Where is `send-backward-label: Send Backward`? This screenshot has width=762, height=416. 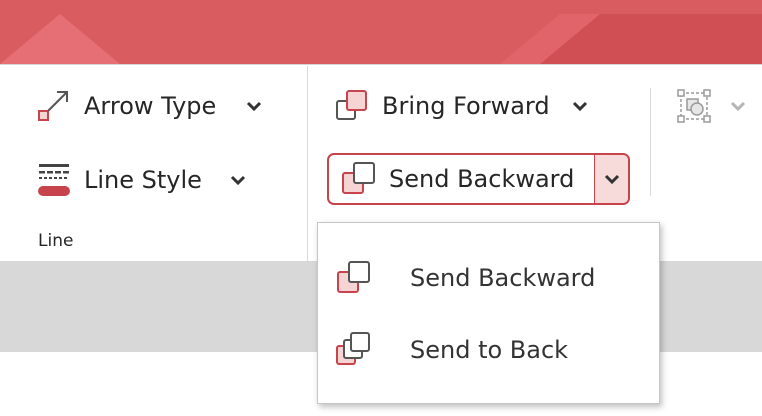
send-backward-label: Send Backward is located at coordinates (482, 179).